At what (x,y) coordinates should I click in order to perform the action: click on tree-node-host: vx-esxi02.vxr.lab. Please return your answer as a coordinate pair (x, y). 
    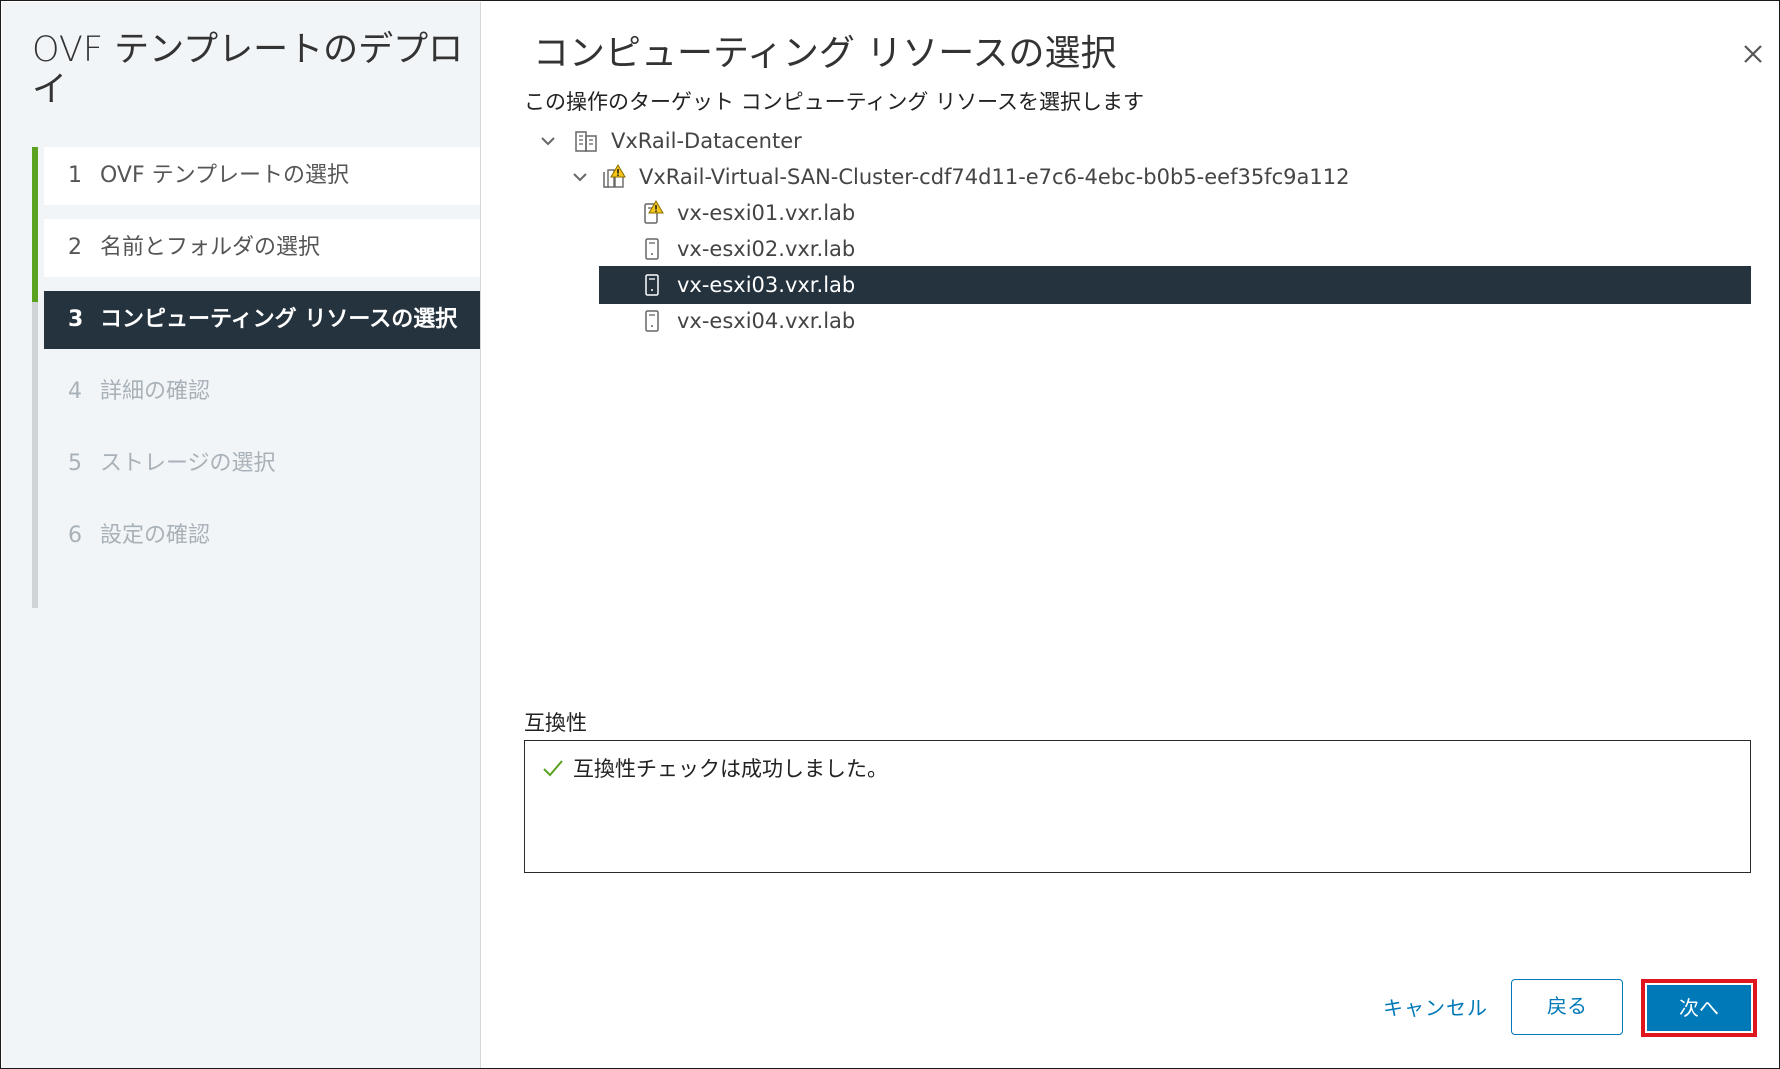
    Looking at the image, I should click on (839, 249).